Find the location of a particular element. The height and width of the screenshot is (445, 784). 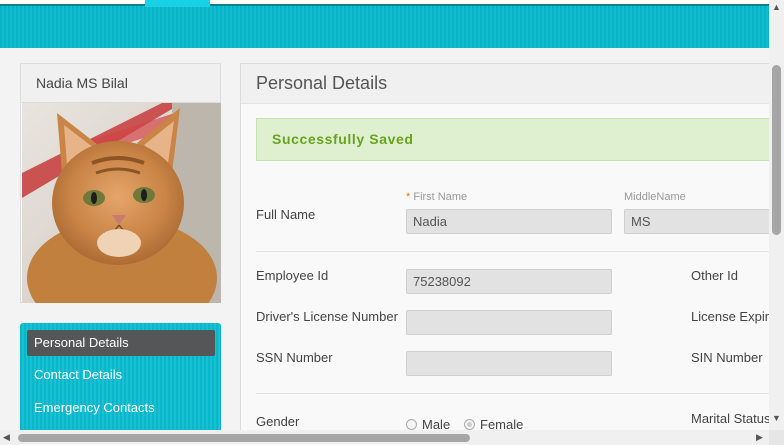

sin-label: SIN Number is located at coordinates (727, 357).